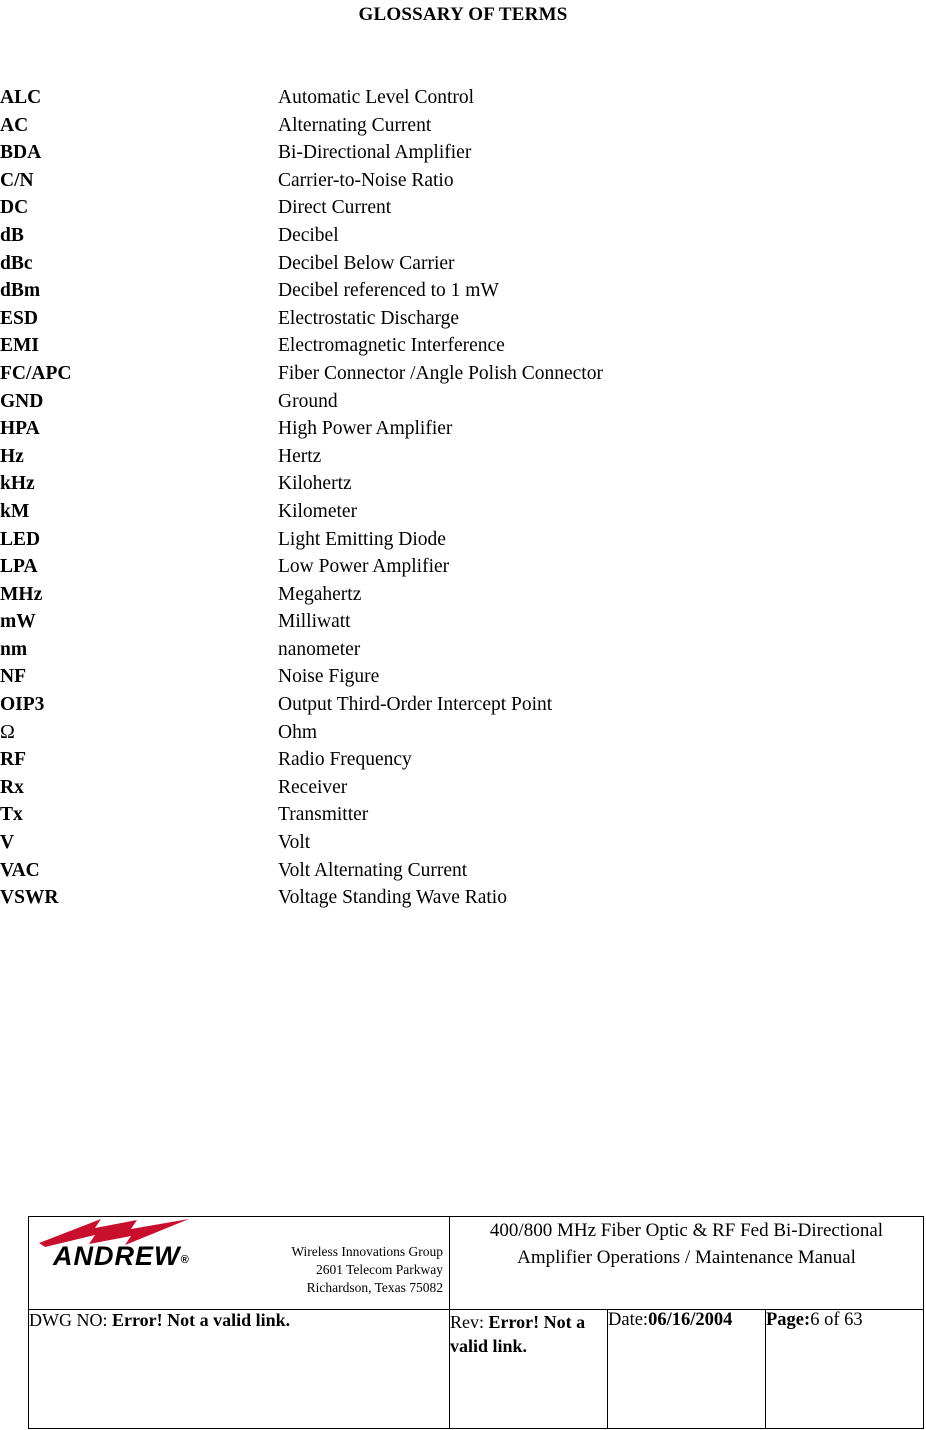  Describe the element at coordinates (21, 594) in the screenshot. I see `glossary-term: MHz` at that location.